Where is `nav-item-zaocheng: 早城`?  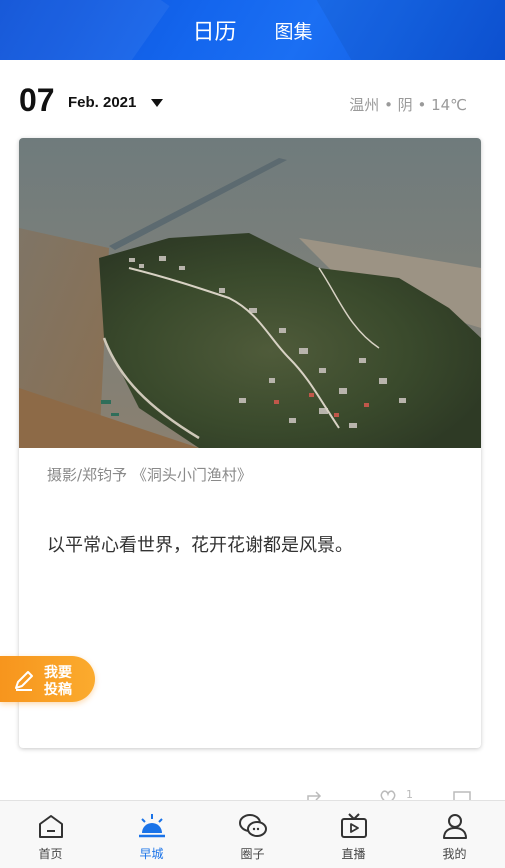 nav-item-zaocheng: 早城 is located at coordinates (151, 834).